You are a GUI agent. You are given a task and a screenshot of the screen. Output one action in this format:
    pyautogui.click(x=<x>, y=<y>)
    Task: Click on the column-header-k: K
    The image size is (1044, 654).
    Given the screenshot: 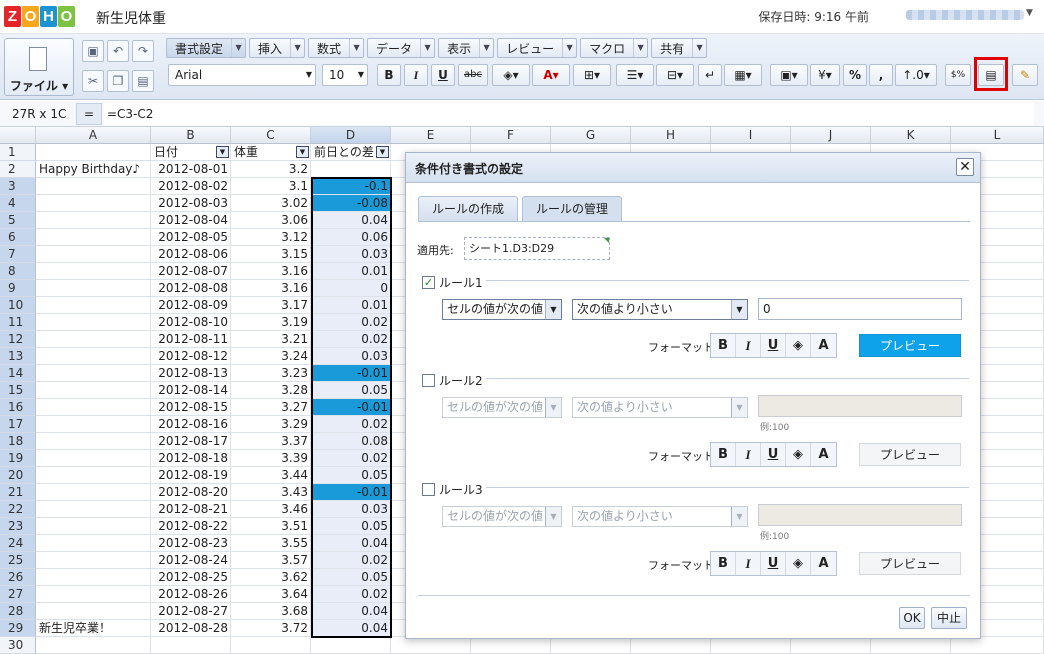 What is the action you would take?
    pyautogui.click(x=911, y=135)
    